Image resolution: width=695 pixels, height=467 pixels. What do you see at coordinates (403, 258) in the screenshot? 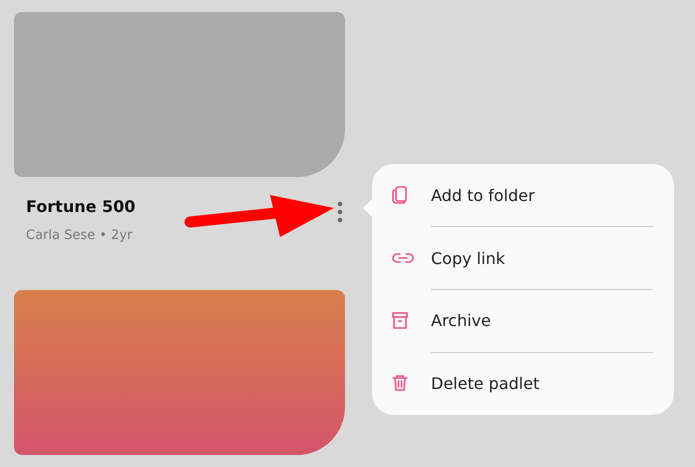
I see `link-icon` at bounding box center [403, 258].